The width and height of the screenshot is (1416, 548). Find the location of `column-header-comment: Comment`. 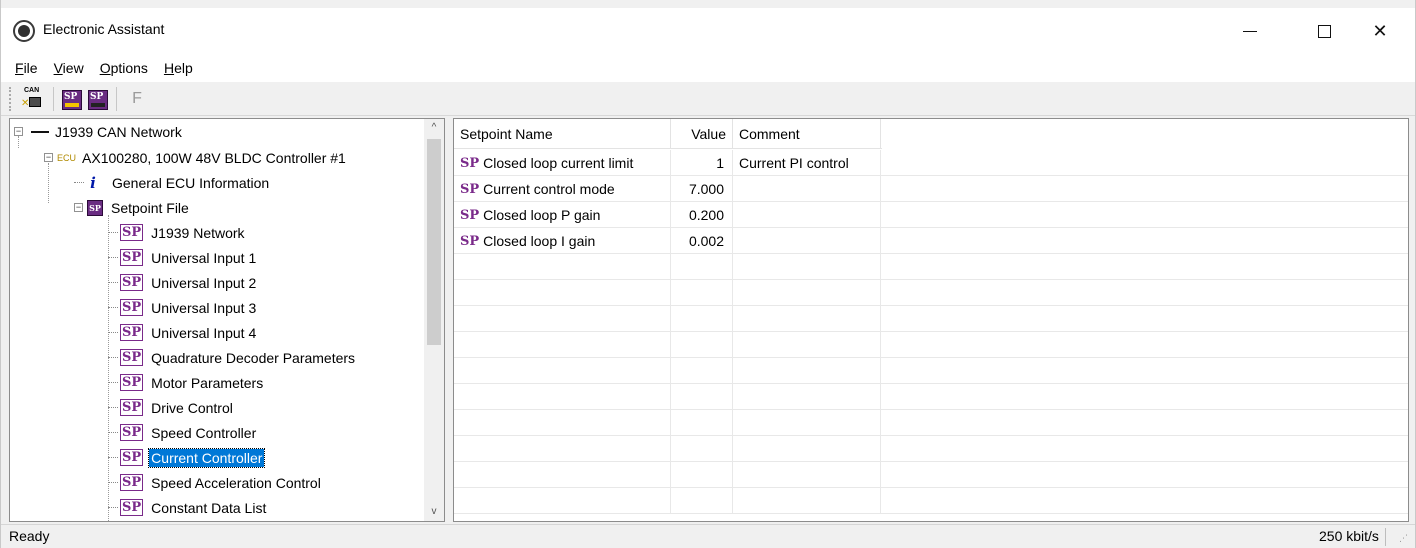

column-header-comment: Comment is located at coordinates (807, 134).